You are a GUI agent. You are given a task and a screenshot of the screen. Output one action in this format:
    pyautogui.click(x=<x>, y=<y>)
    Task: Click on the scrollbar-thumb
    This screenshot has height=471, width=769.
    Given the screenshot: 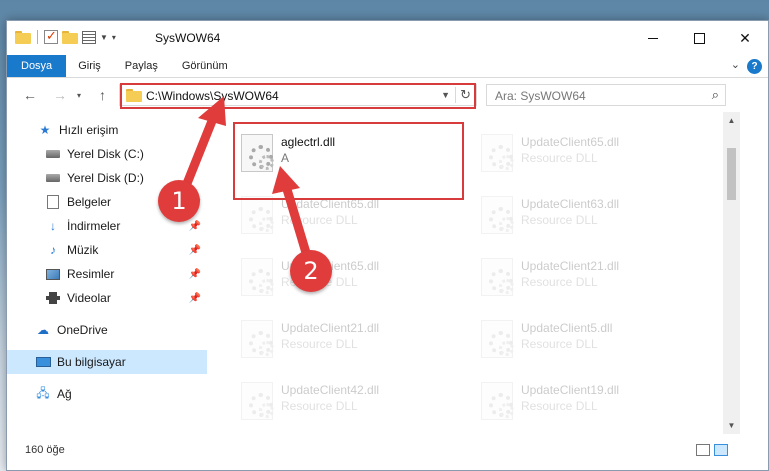 What is the action you would take?
    pyautogui.click(x=731, y=174)
    